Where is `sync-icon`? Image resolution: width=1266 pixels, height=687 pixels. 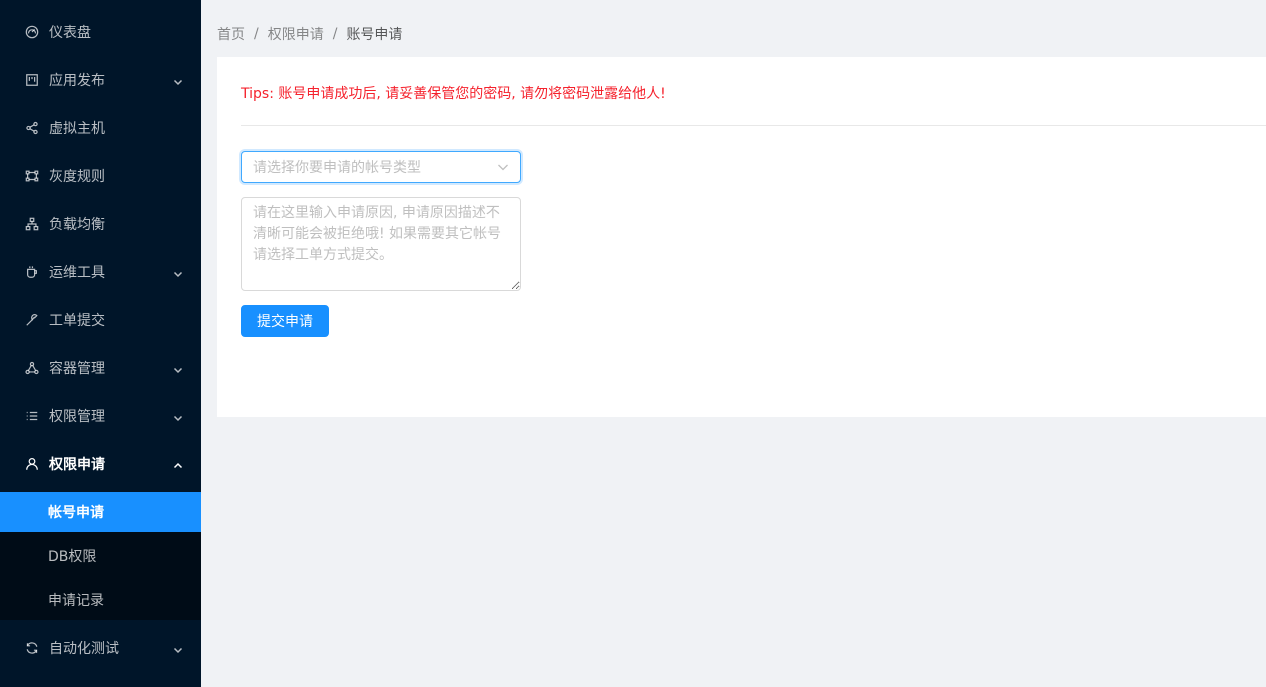 sync-icon is located at coordinates (32, 648).